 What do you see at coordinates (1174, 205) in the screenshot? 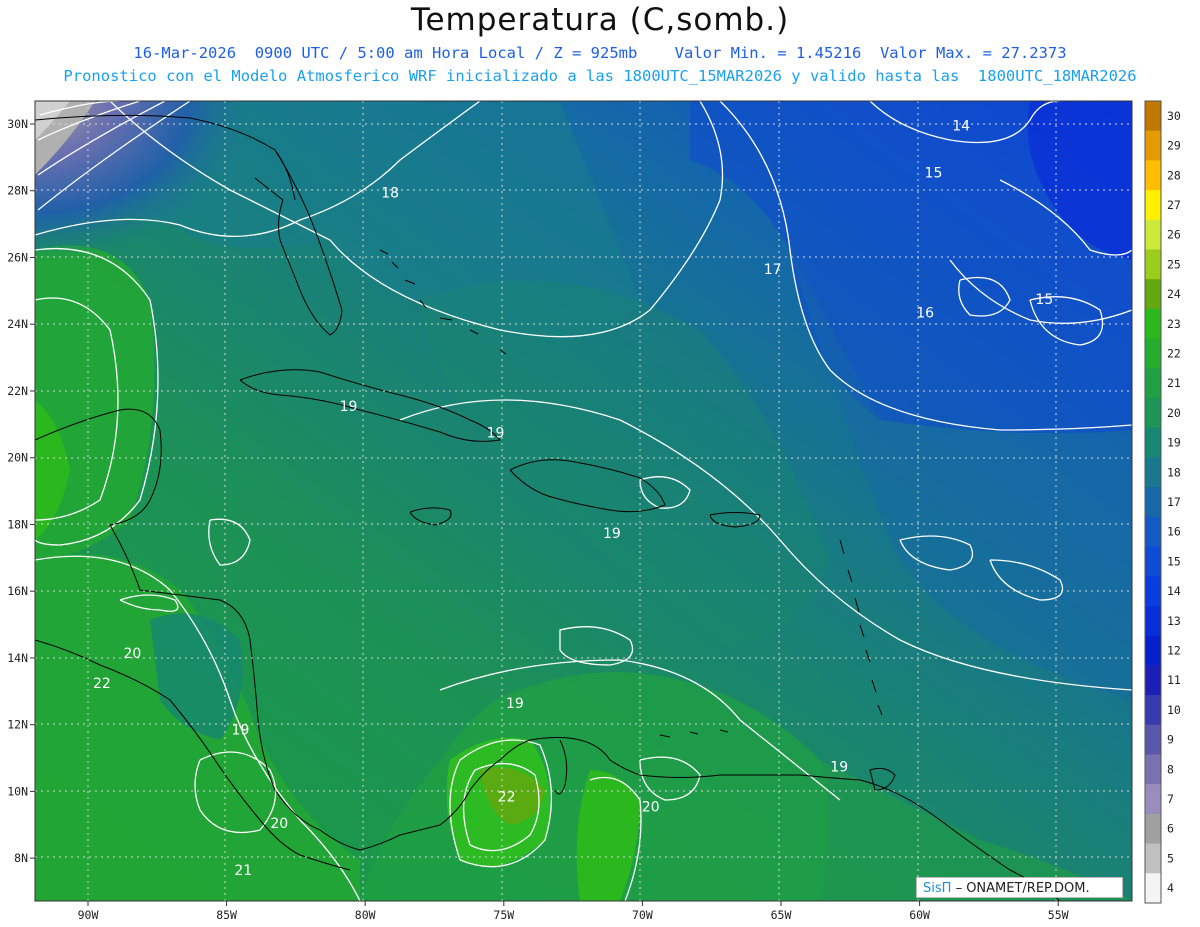
I see `colorbar-label: 27` at bounding box center [1174, 205].